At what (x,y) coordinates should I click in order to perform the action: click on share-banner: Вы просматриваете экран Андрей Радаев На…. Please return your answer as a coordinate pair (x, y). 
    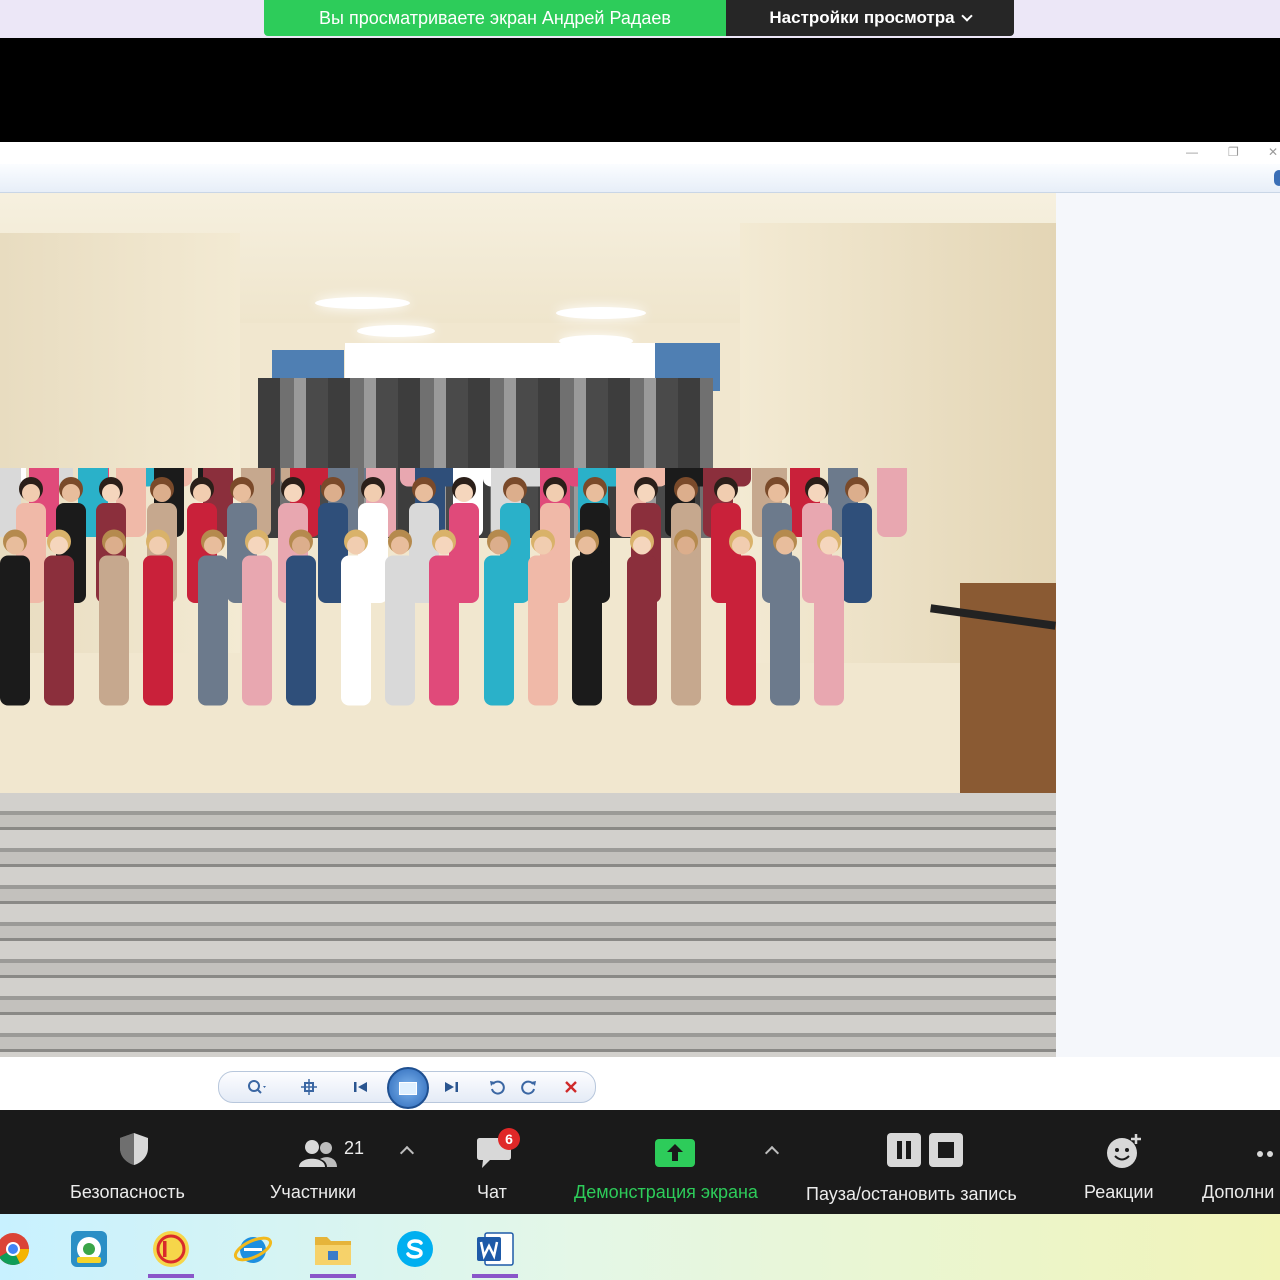
    Looking at the image, I should click on (639, 18).